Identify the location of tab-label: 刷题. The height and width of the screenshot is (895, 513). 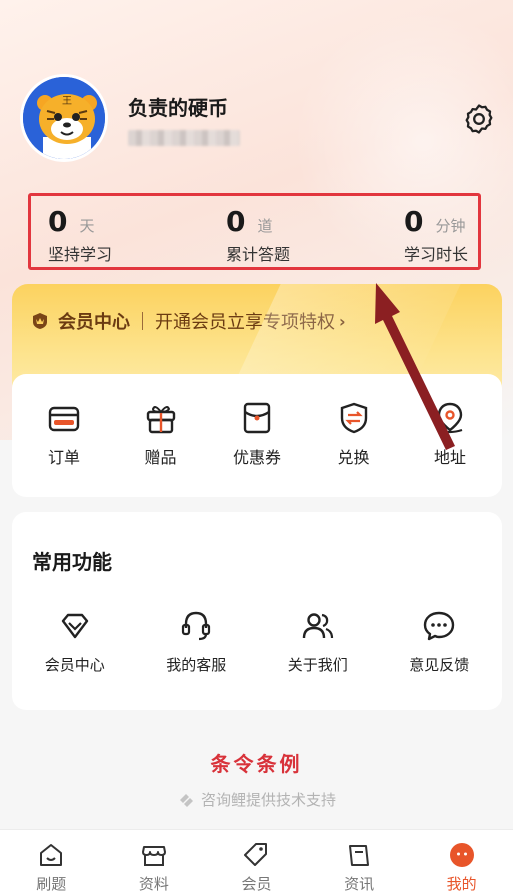
(51, 884).